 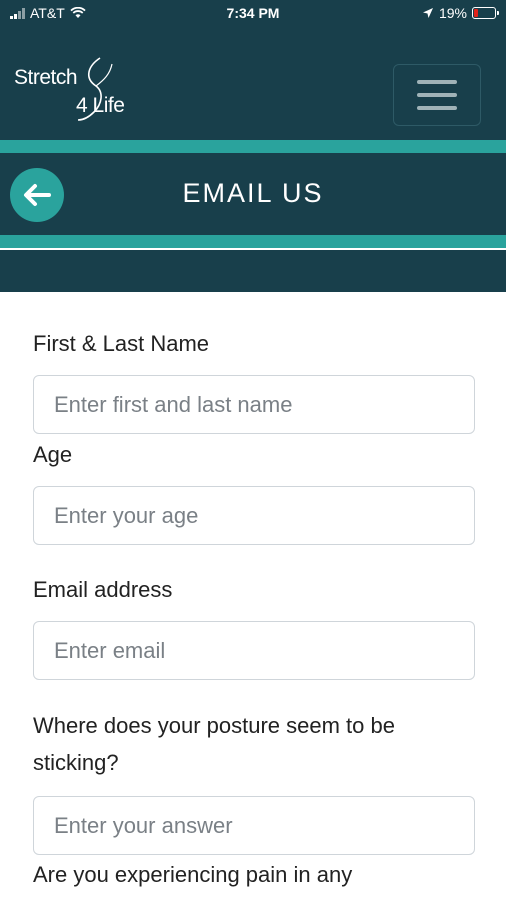 I want to click on status-right-group: 19%, so click(x=460, y=13).